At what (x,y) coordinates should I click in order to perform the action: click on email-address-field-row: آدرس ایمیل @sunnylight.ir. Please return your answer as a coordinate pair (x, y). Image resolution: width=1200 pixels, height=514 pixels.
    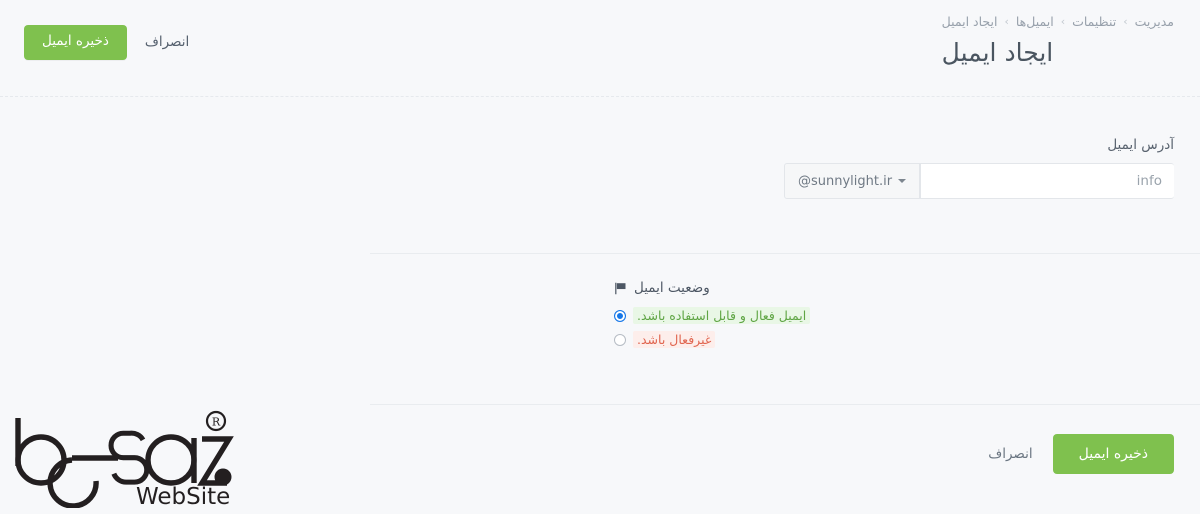
    Looking at the image, I should click on (894, 168).